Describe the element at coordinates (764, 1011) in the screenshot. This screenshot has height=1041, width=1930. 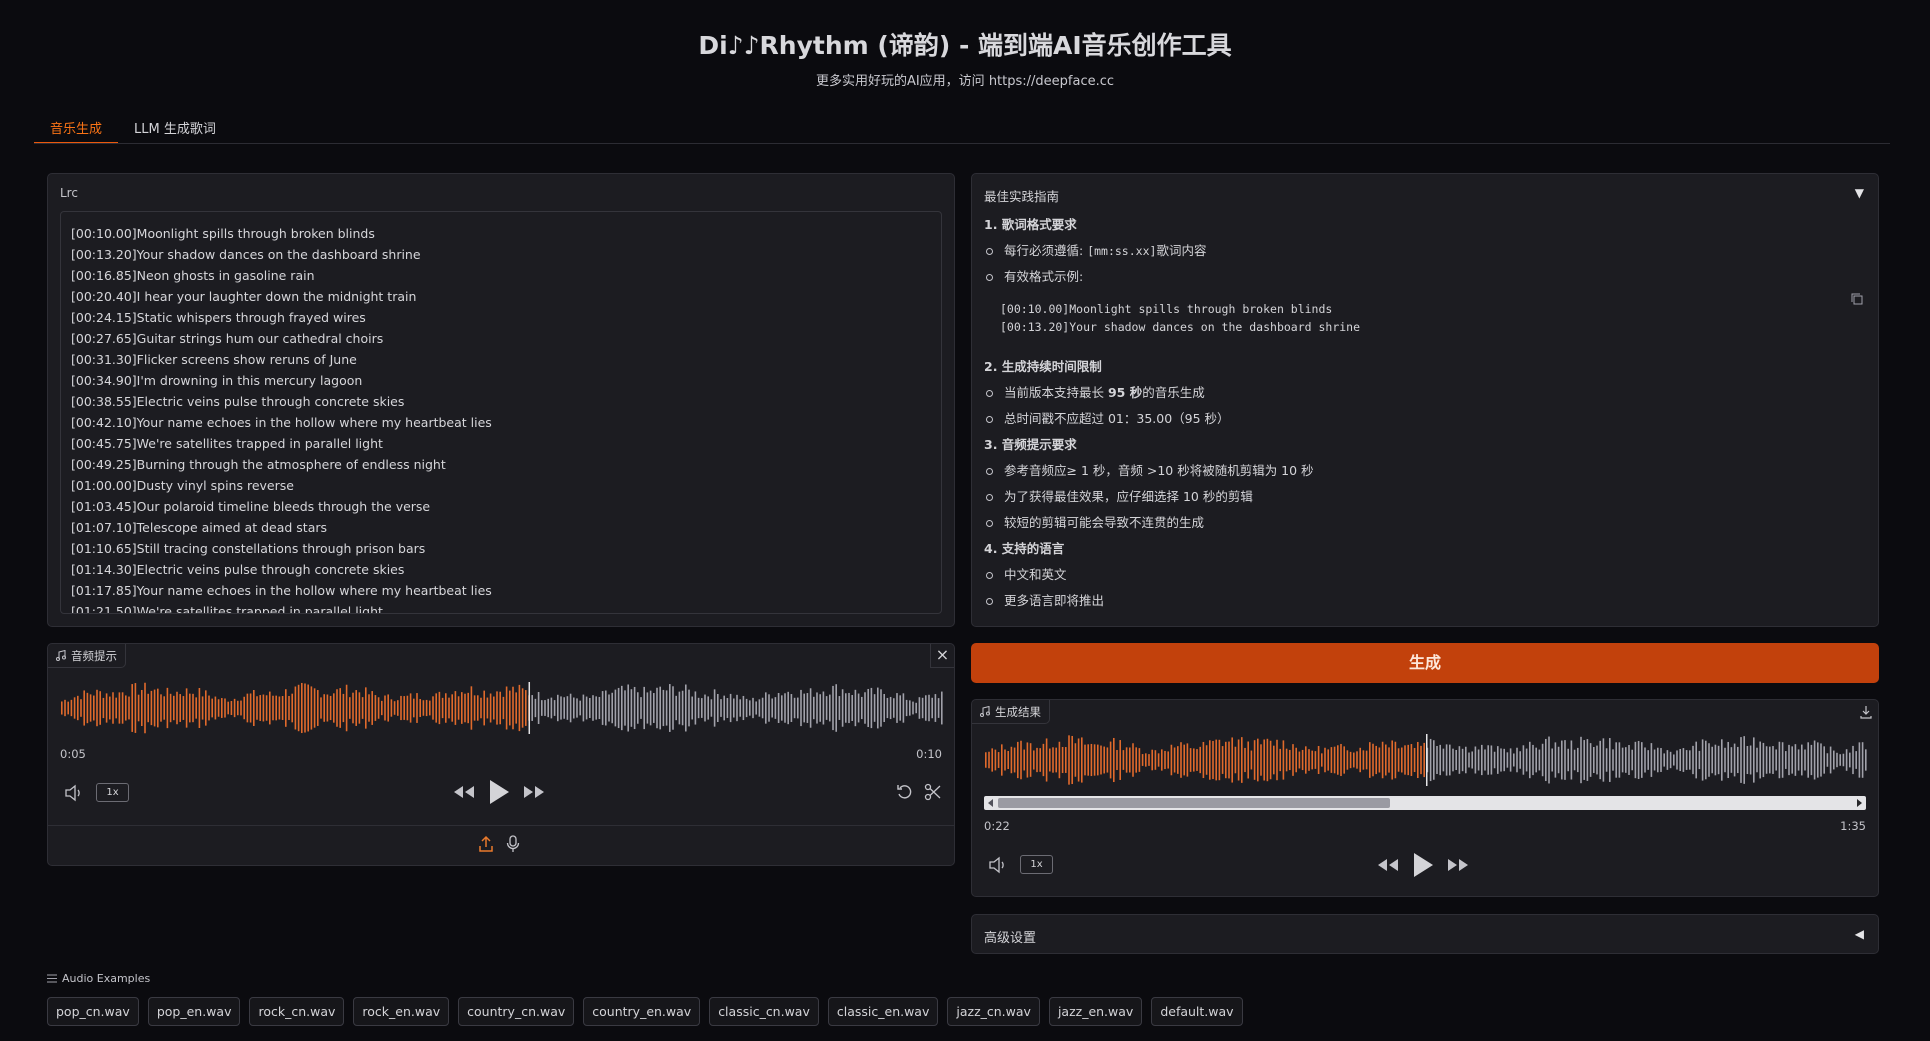
I see `example-button: classic_cn.wav` at that location.